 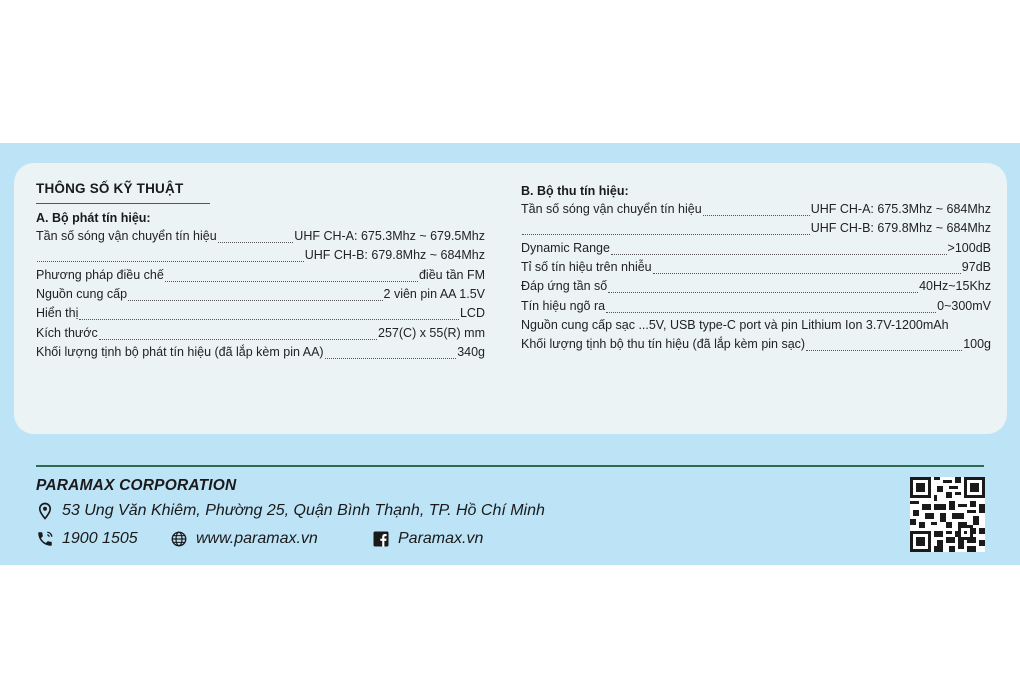 I want to click on facebook-line: Paramax.vn, so click(x=427, y=539).